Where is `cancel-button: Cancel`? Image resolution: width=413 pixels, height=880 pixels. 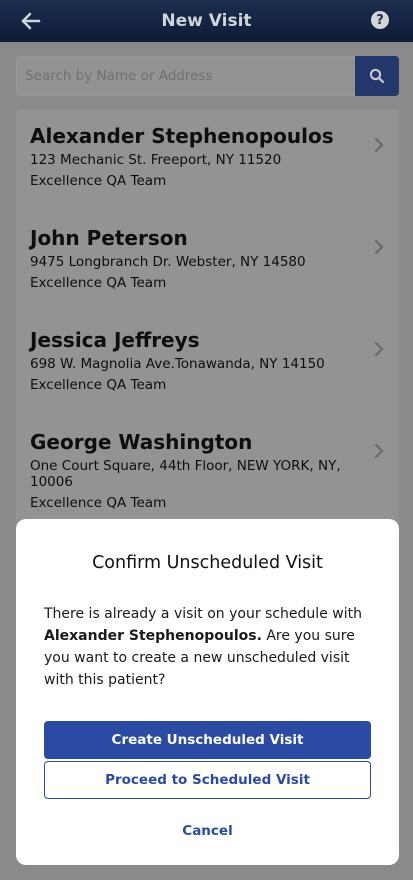 cancel-button: Cancel is located at coordinates (207, 831).